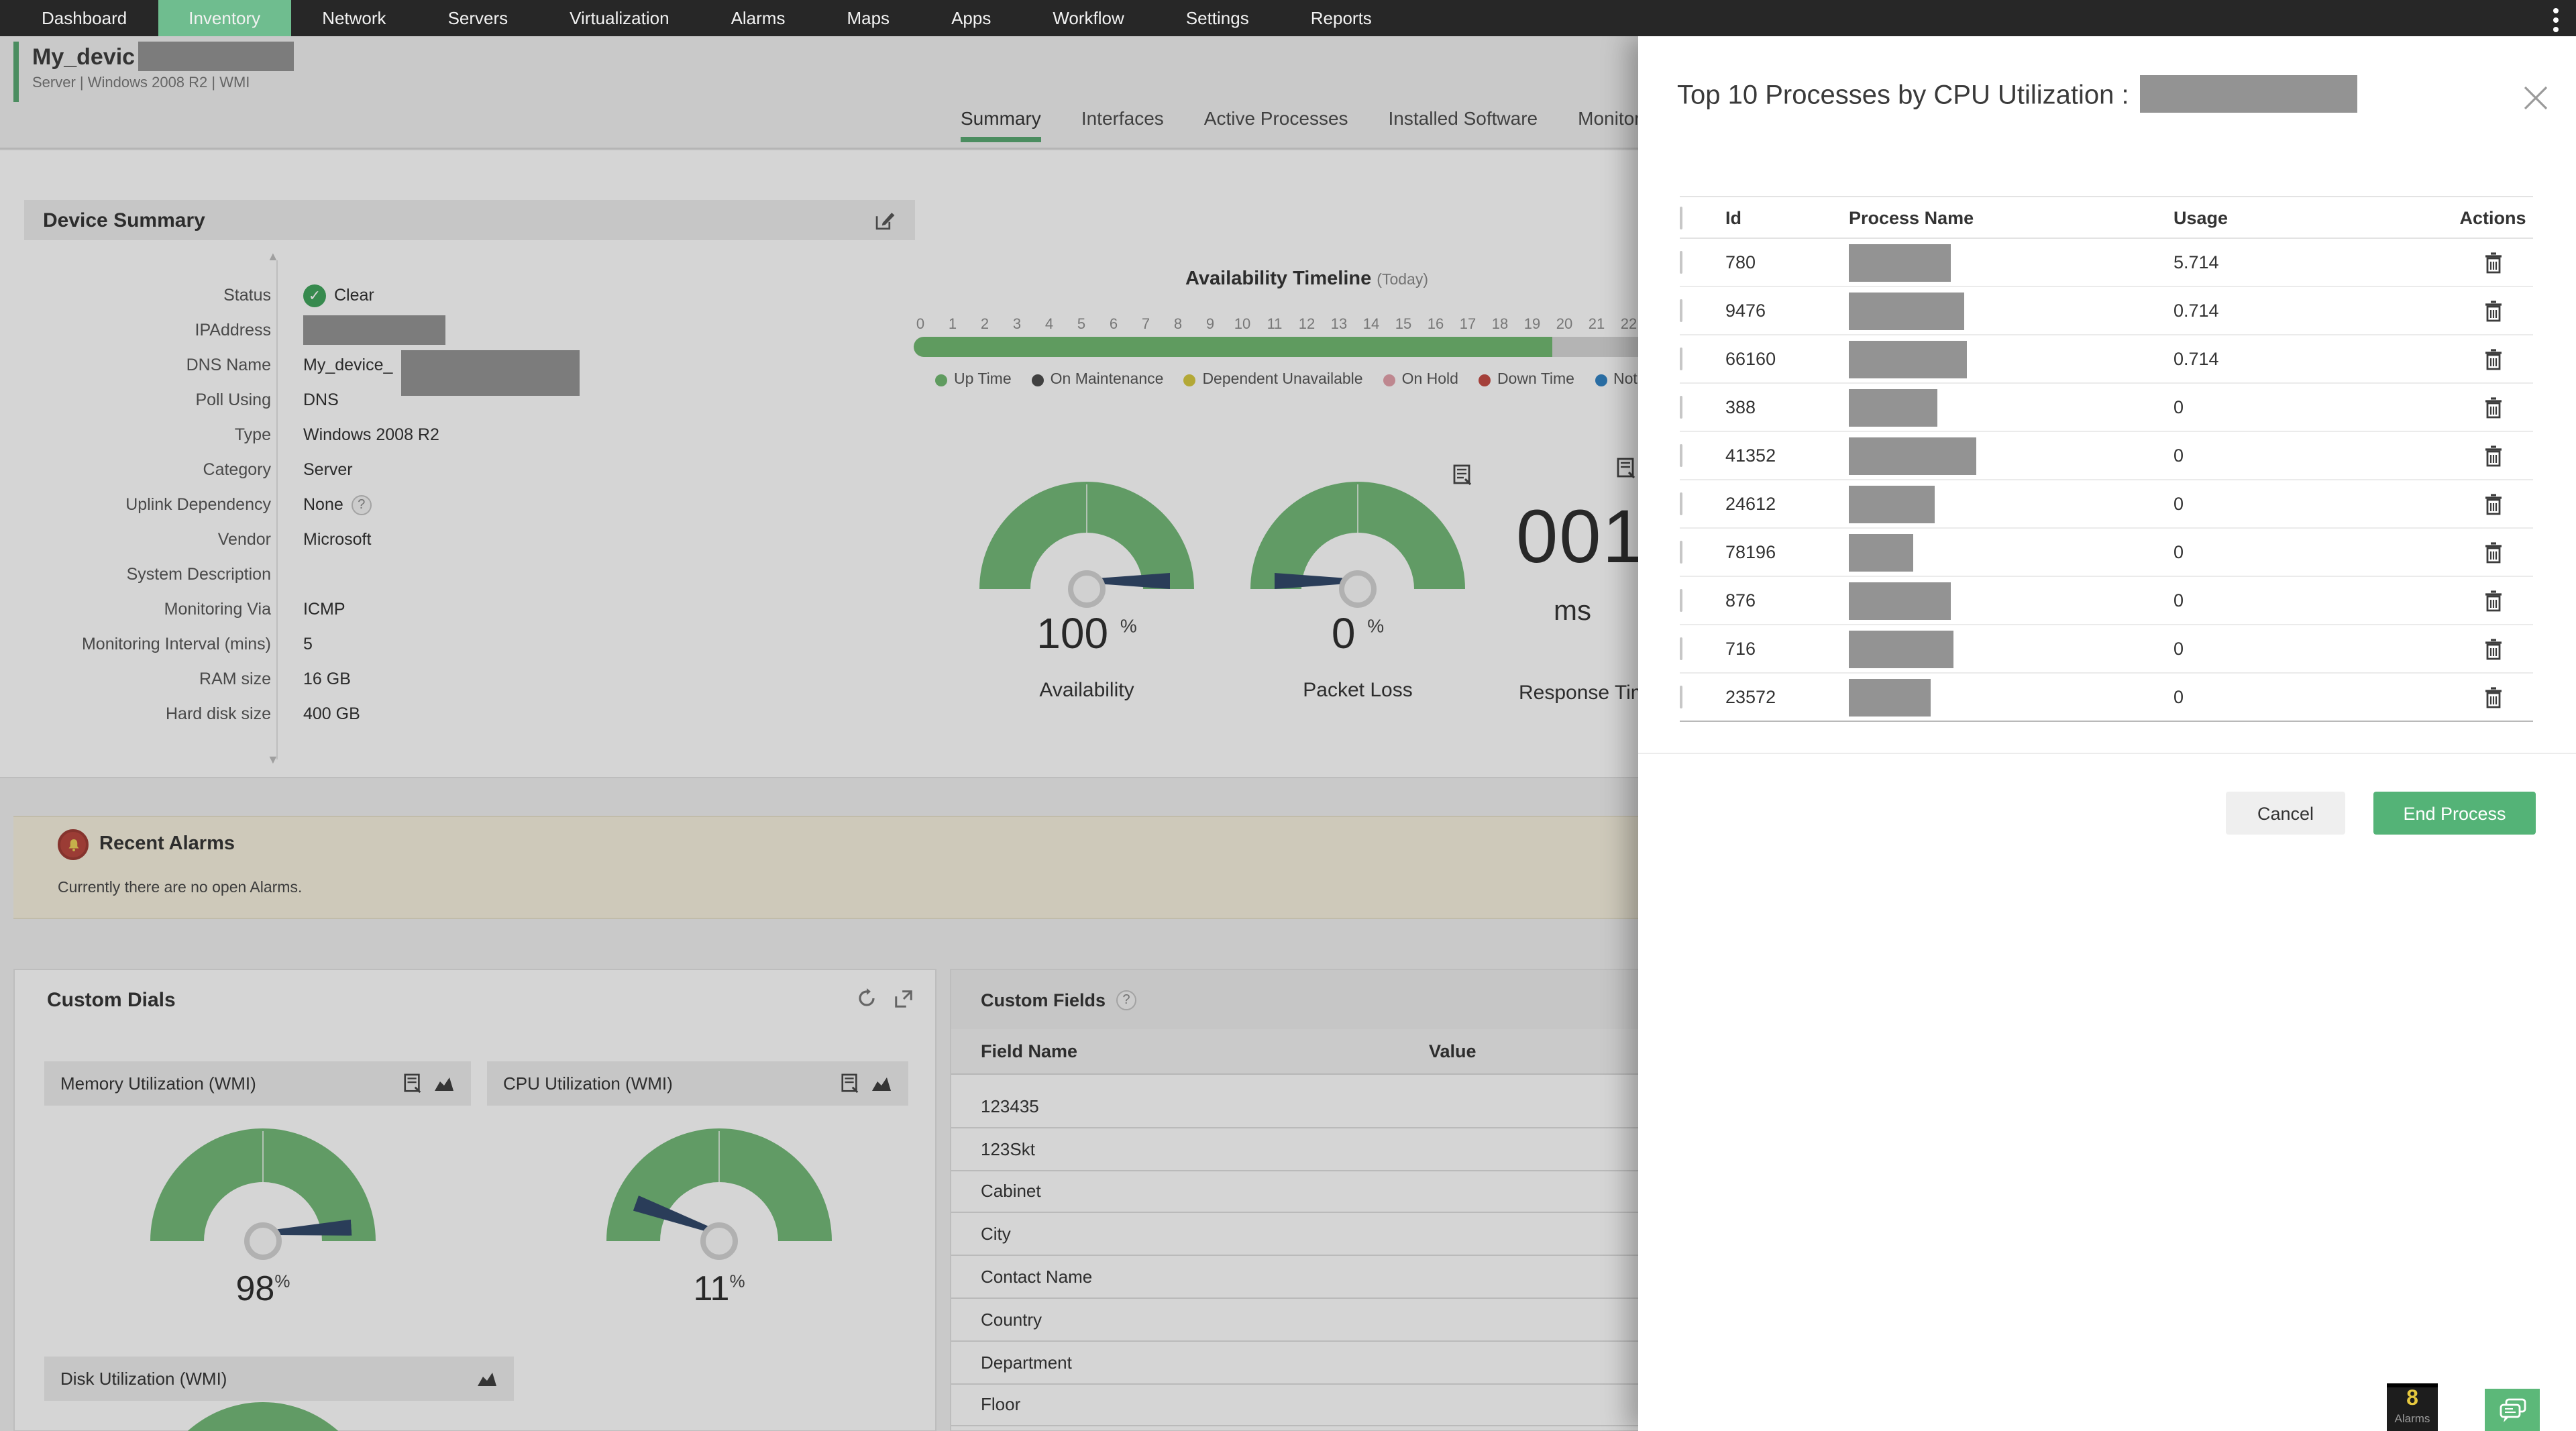 The width and height of the screenshot is (2576, 1431). I want to click on process-table-header: Id Process Name Usage Actions, so click(2106, 217).